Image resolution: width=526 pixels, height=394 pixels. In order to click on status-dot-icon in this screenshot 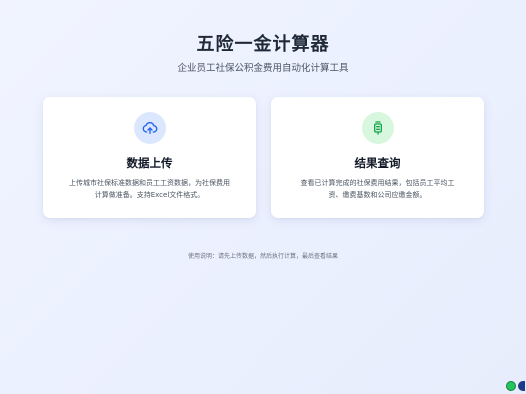, I will do `click(511, 386)`.